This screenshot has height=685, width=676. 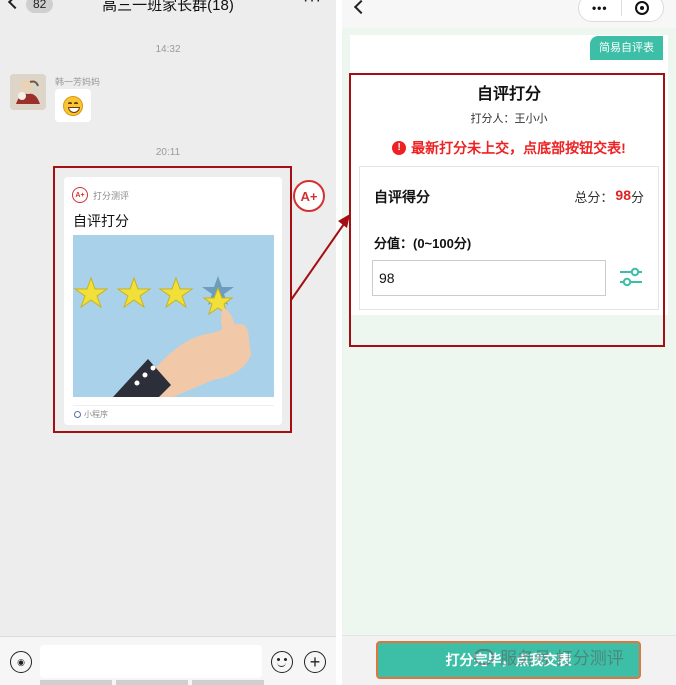 I want to click on more-icon: •••, so click(x=600, y=8).